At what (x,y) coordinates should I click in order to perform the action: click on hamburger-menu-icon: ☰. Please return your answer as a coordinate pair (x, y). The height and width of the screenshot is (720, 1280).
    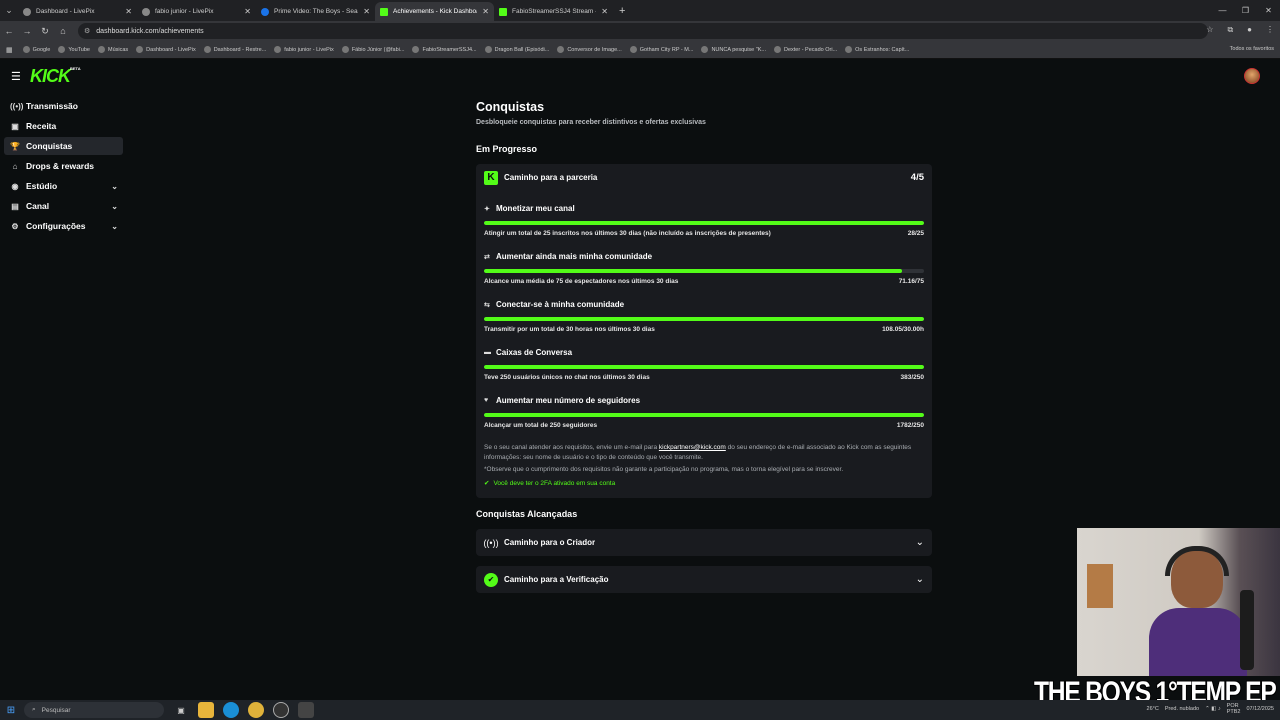
    Looking at the image, I should click on (16, 76).